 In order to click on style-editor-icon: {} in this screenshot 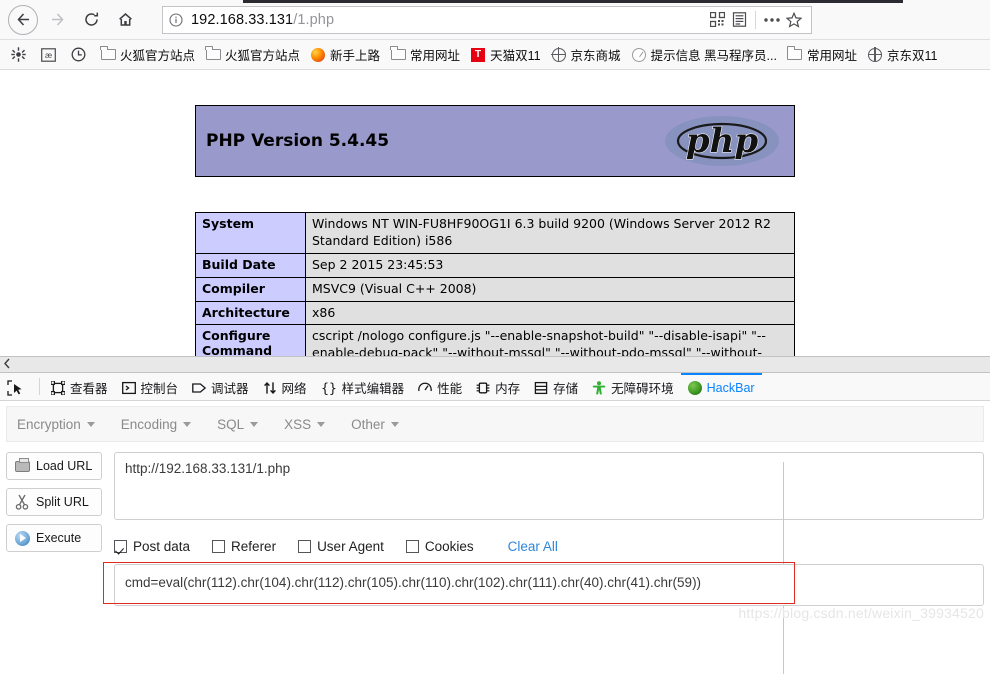, I will do `click(329, 388)`.